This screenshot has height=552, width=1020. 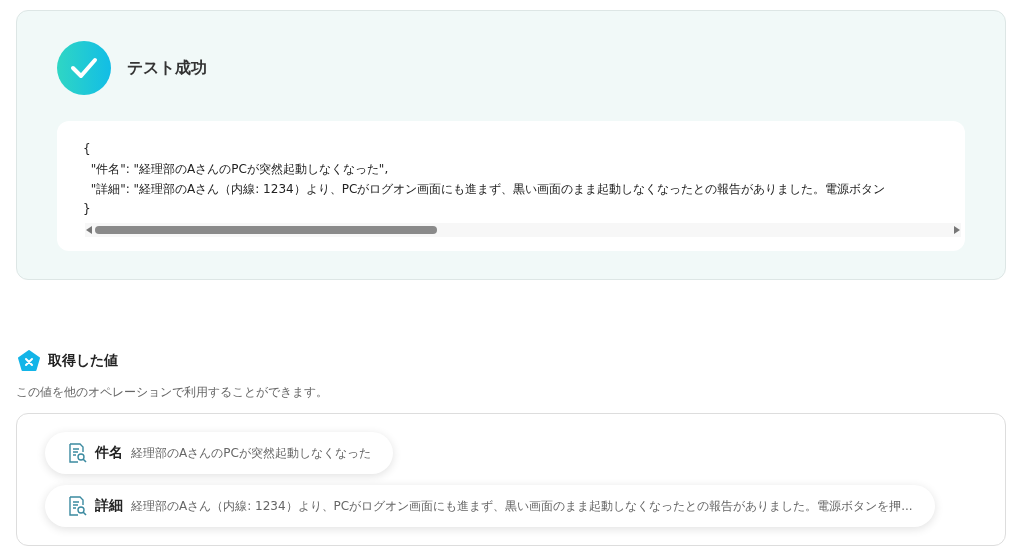 What do you see at coordinates (172, 392) in the screenshot?
I see `section-description: この値を他のオペレーションで利用することができます。` at bounding box center [172, 392].